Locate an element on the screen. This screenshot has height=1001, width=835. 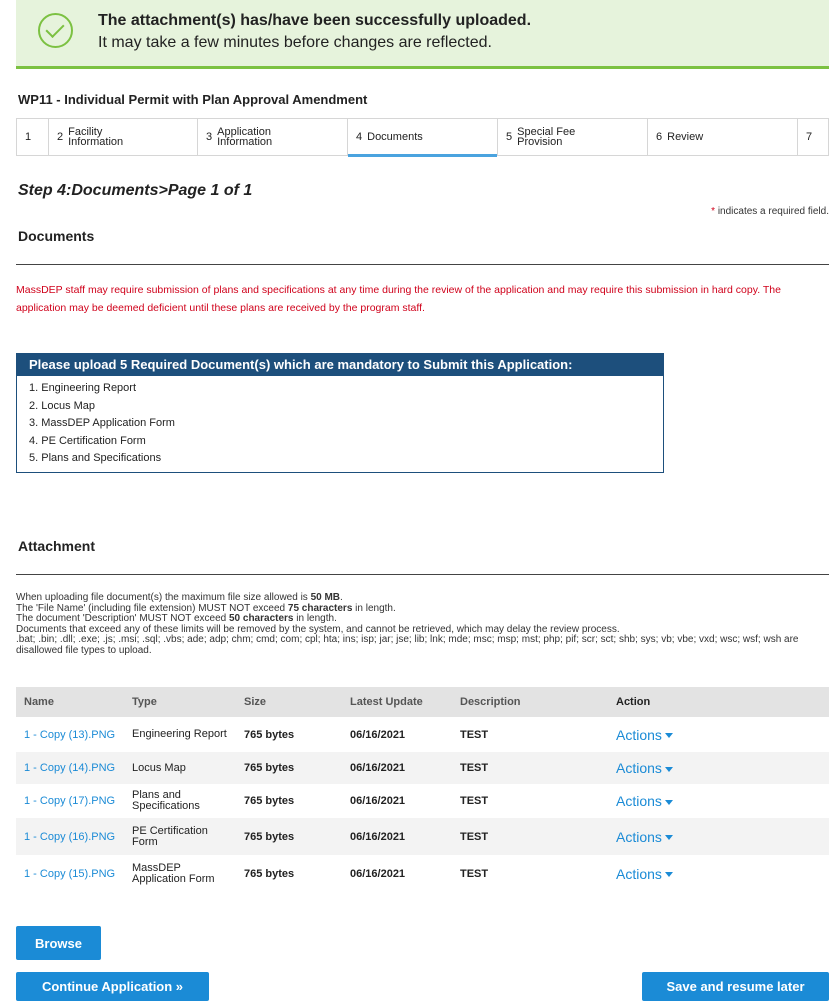
list-item: 4. PE Certification Form is located at coordinates (87, 440).